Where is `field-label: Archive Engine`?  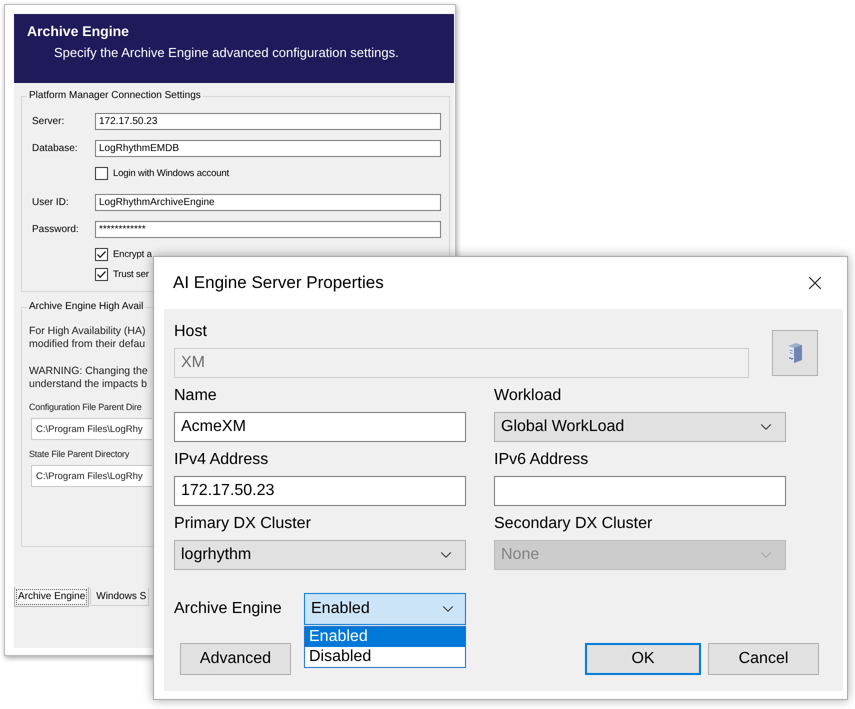 field-label: Archive Engine is located at coordinates (228, 609).